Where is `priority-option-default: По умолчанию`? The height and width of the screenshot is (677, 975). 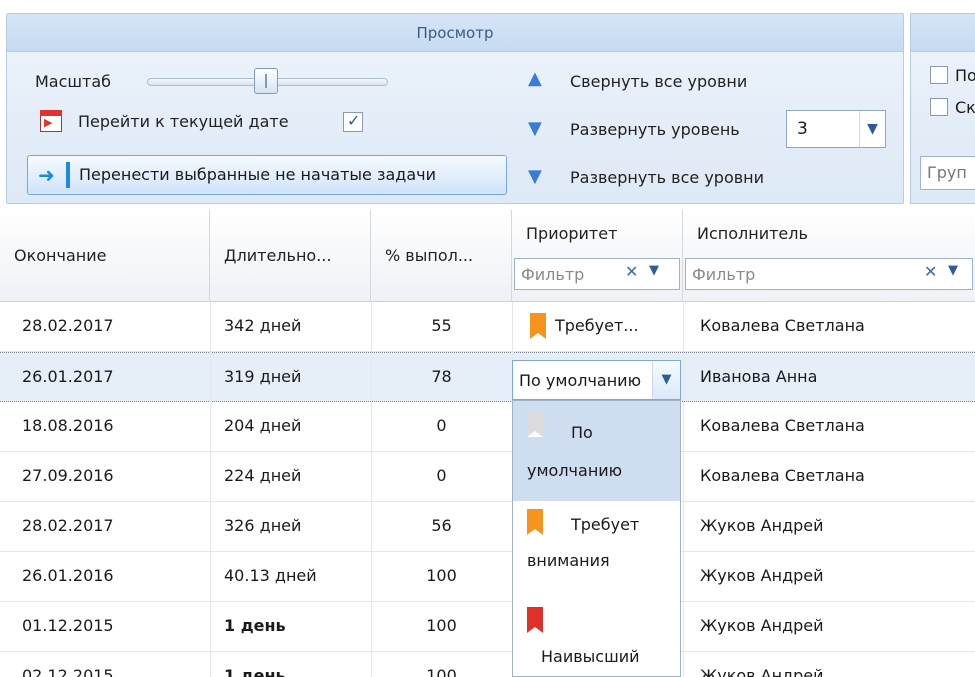
priority-option-default: По умолчанию is located at coordinates (596, 451).